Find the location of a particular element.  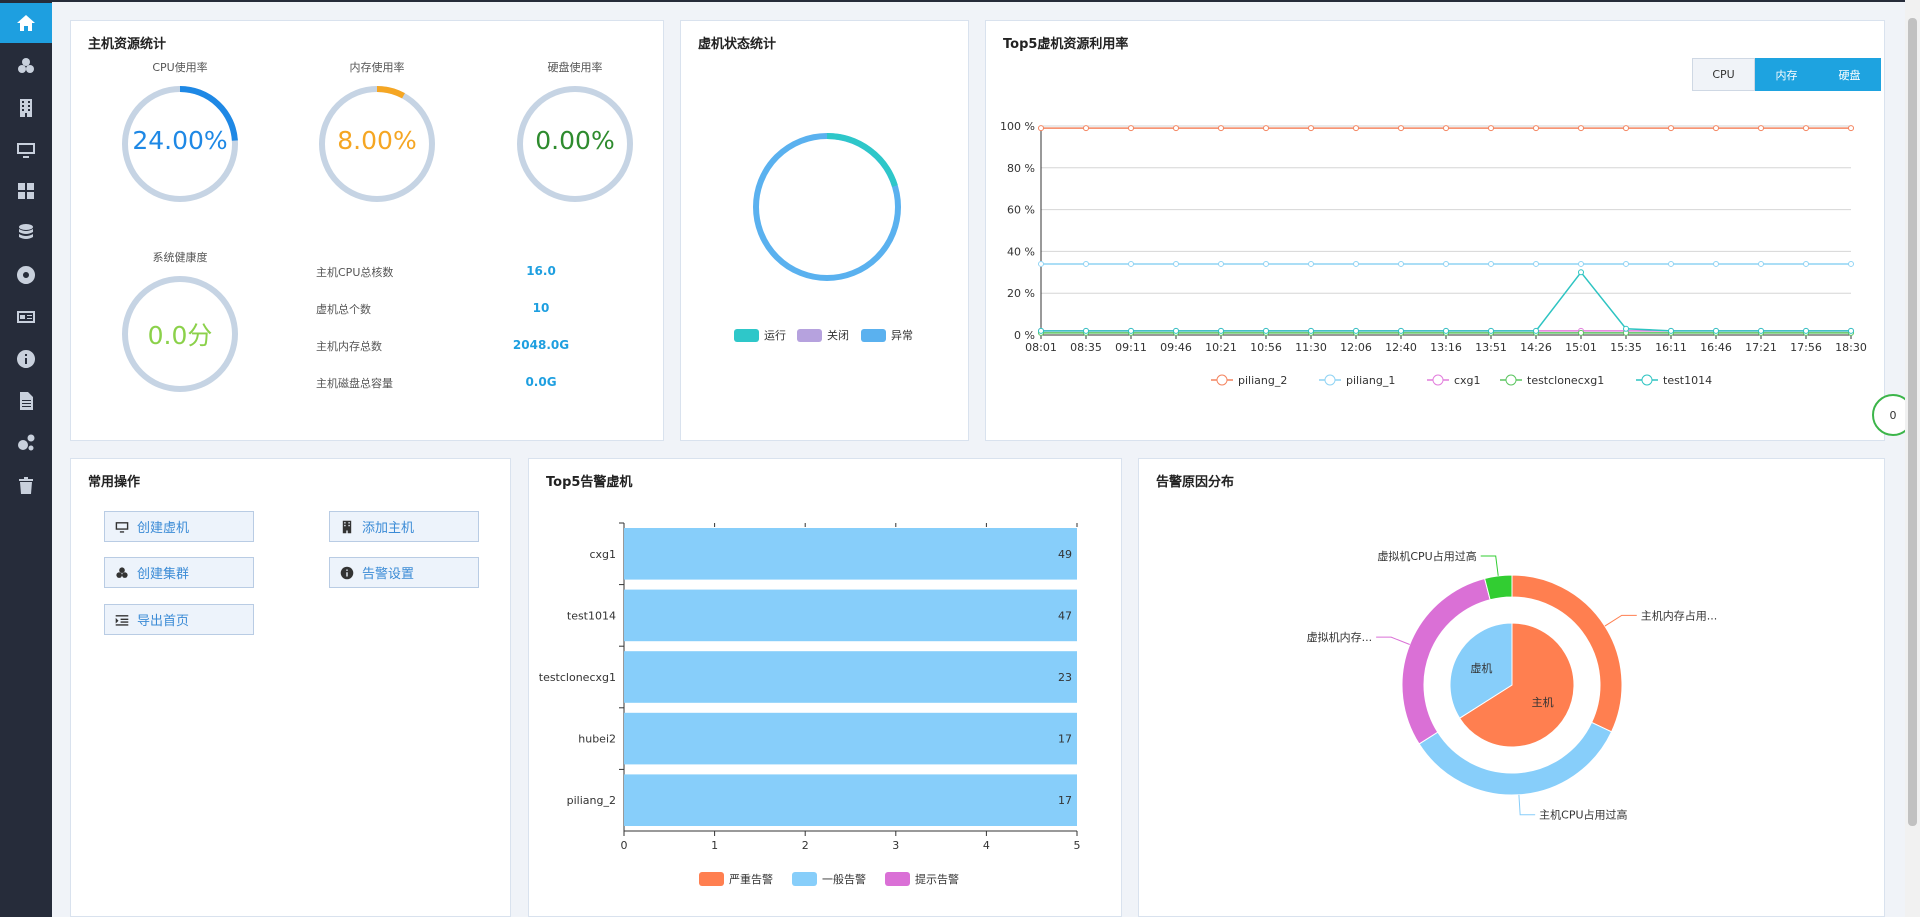

mem-gauge-value: 8.00% is located at coordinates (377, 140).